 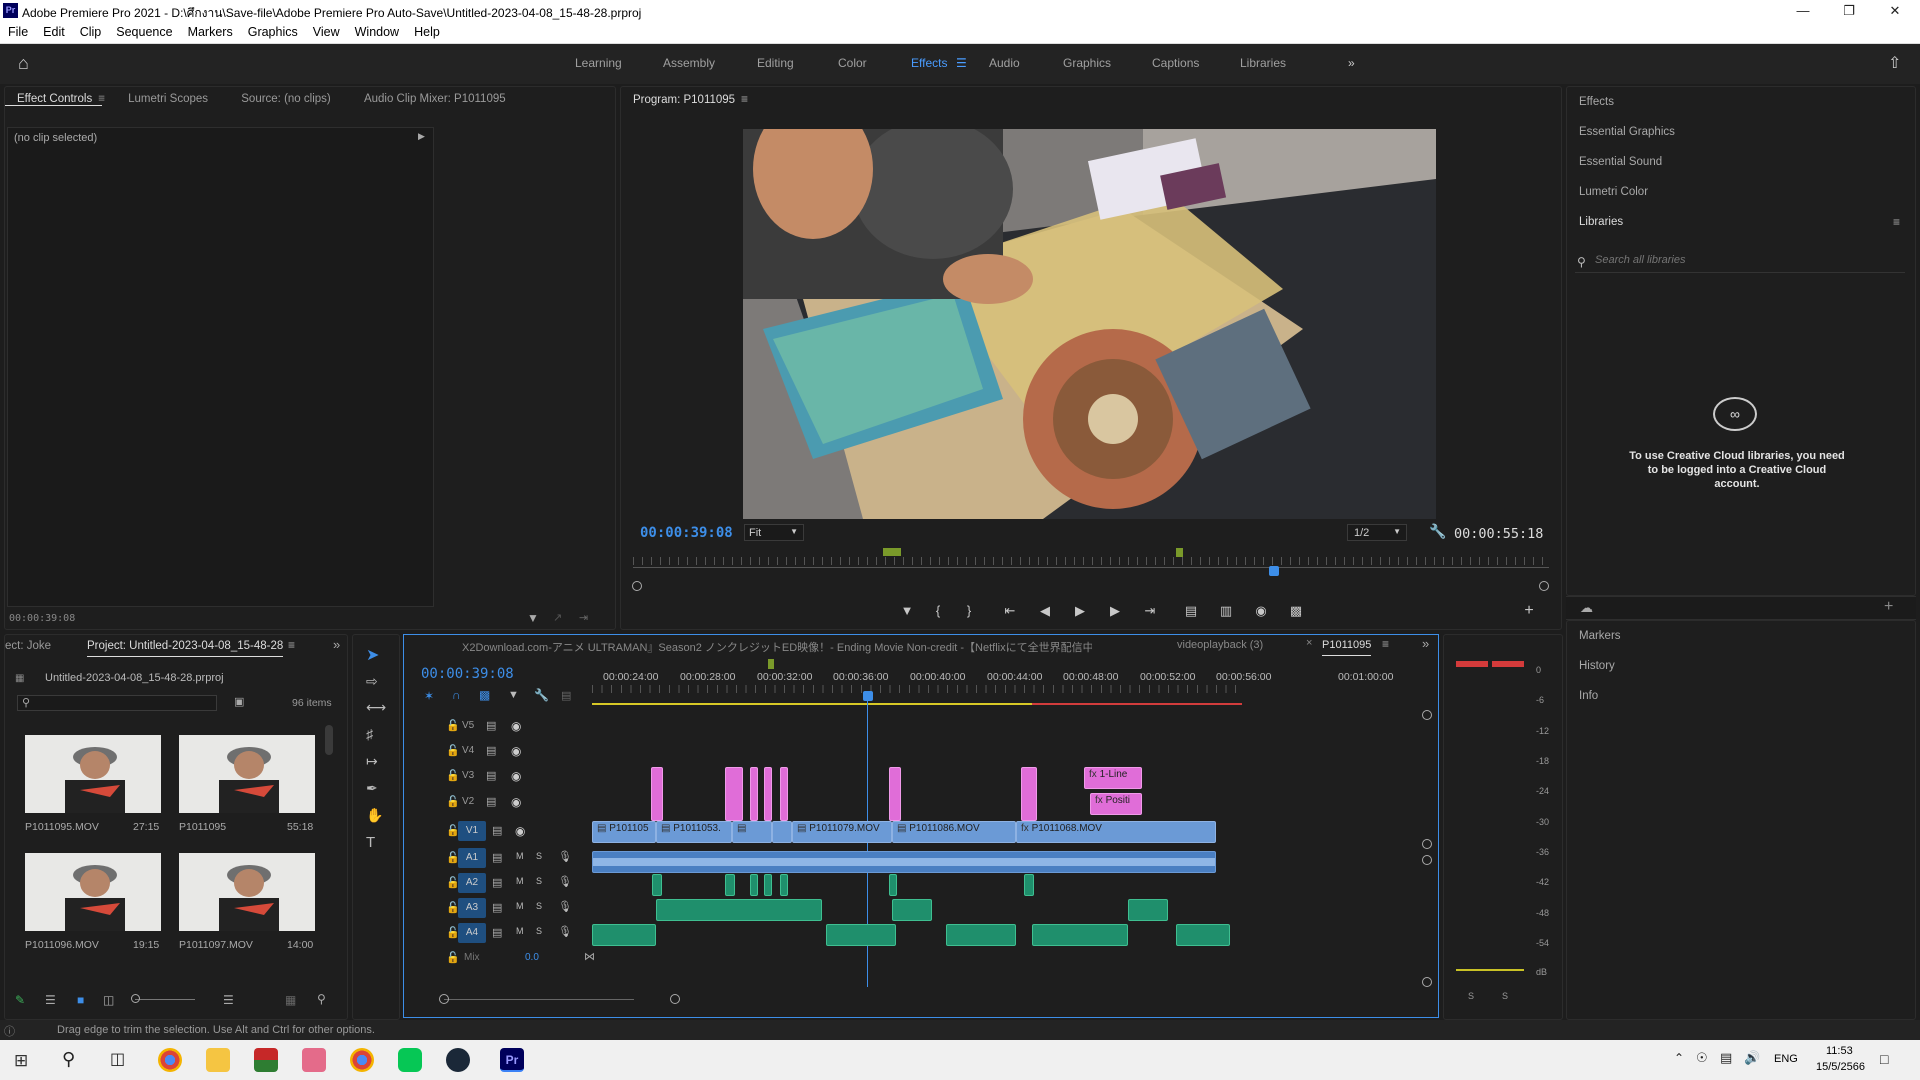 I want to click on nest-icon: ✶, so click(x=429, y=696).